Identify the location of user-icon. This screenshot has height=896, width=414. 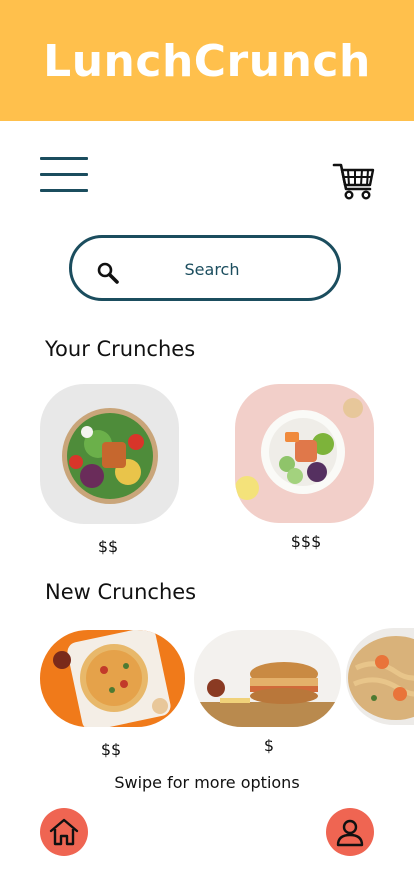
(350, 833).